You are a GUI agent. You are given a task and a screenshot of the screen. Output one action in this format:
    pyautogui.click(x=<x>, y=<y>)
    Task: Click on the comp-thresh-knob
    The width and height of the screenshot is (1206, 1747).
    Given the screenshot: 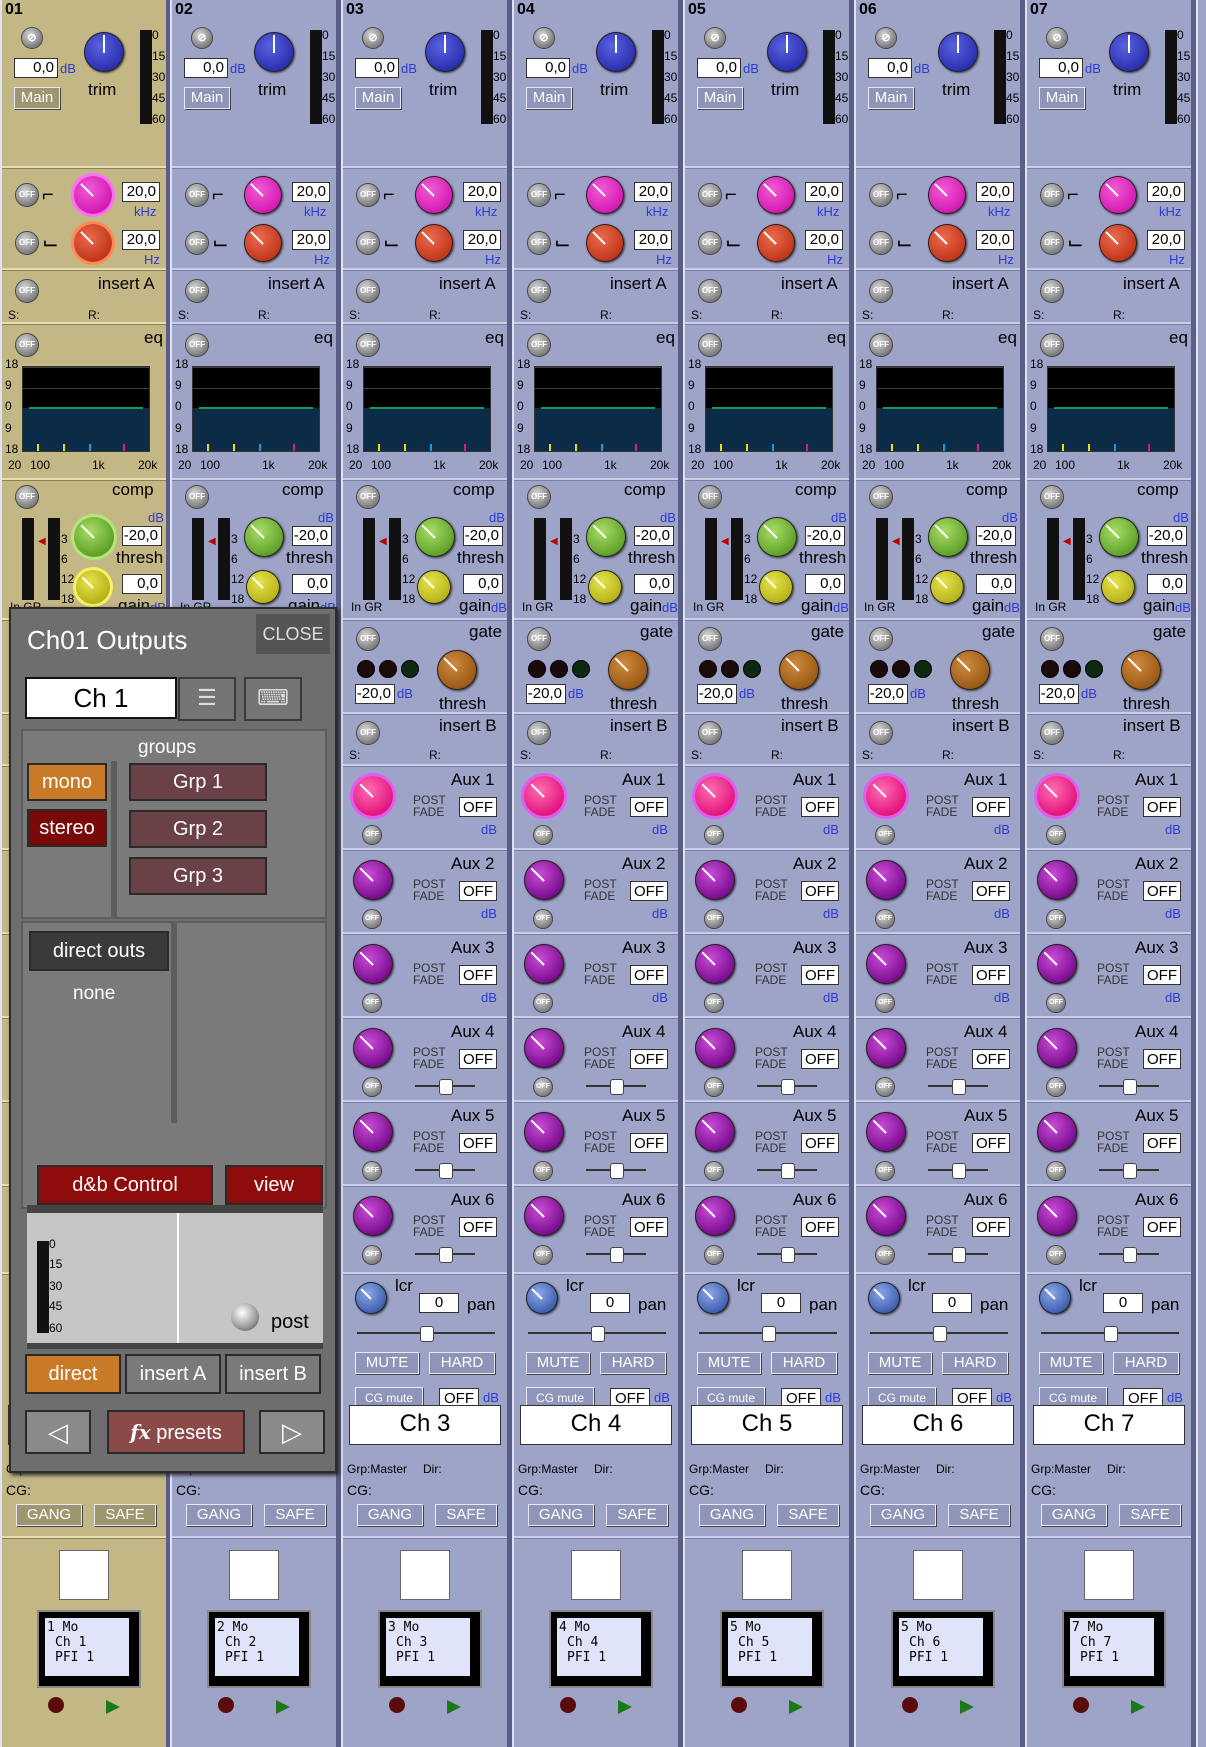 What is the action you would take?
    pyautogui.click(x=1119, y=537)
    